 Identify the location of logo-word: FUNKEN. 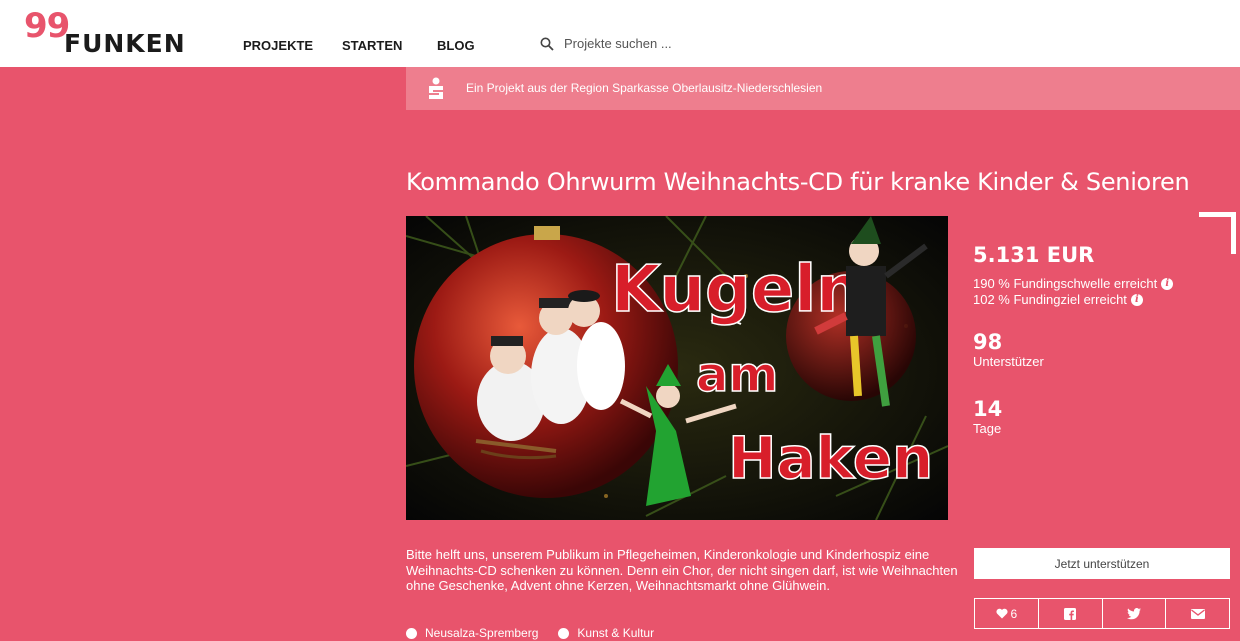
(125, 43).